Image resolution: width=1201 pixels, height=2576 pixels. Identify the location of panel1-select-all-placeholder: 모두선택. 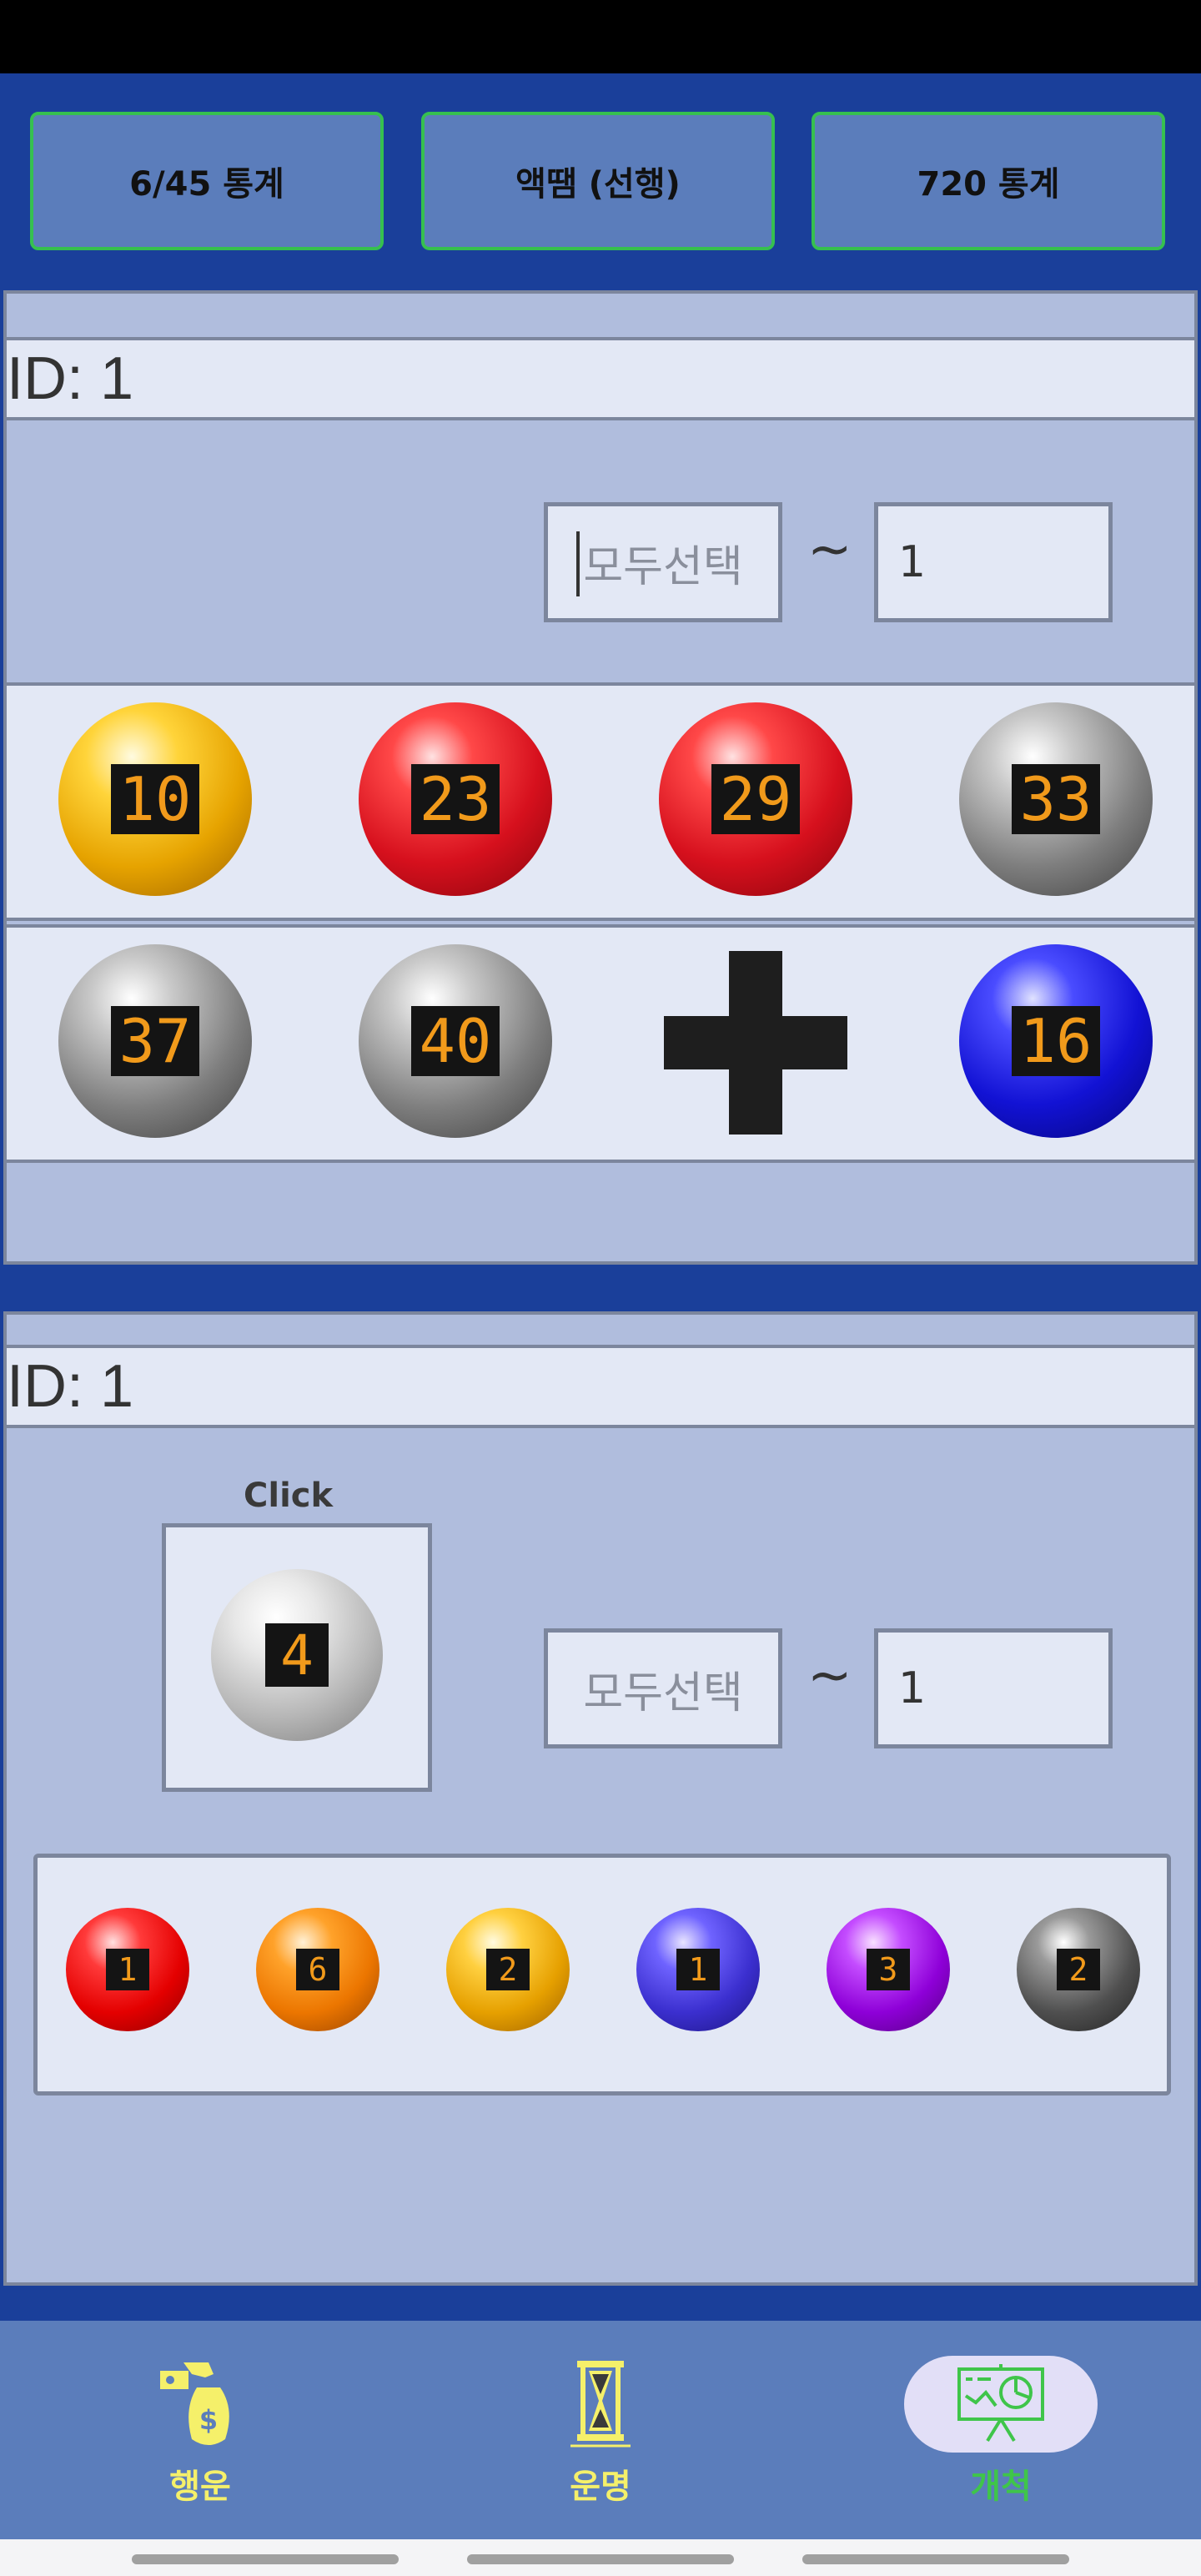
(663, 566).